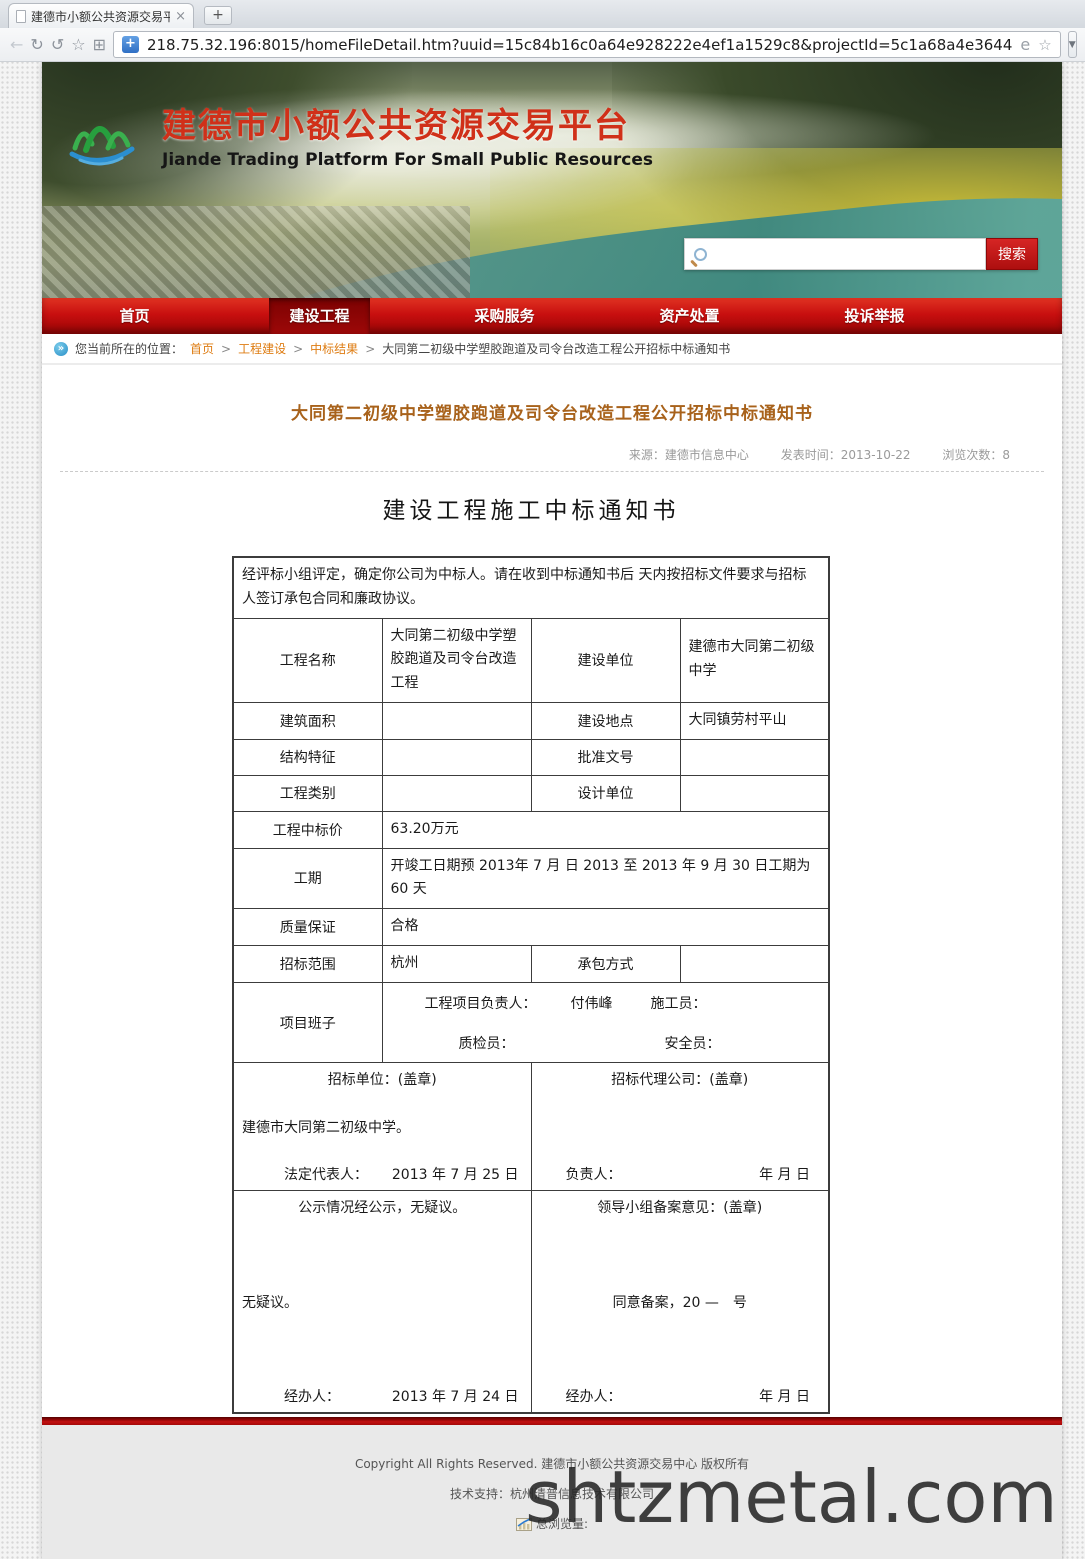 Image resolution: width=1085 pixels, height=1559 pixels. What do you see at coordinates (678, 1003) in the screenshot?
I see `team-builder-label: 施工员：` at bounding box center [678, 1003].